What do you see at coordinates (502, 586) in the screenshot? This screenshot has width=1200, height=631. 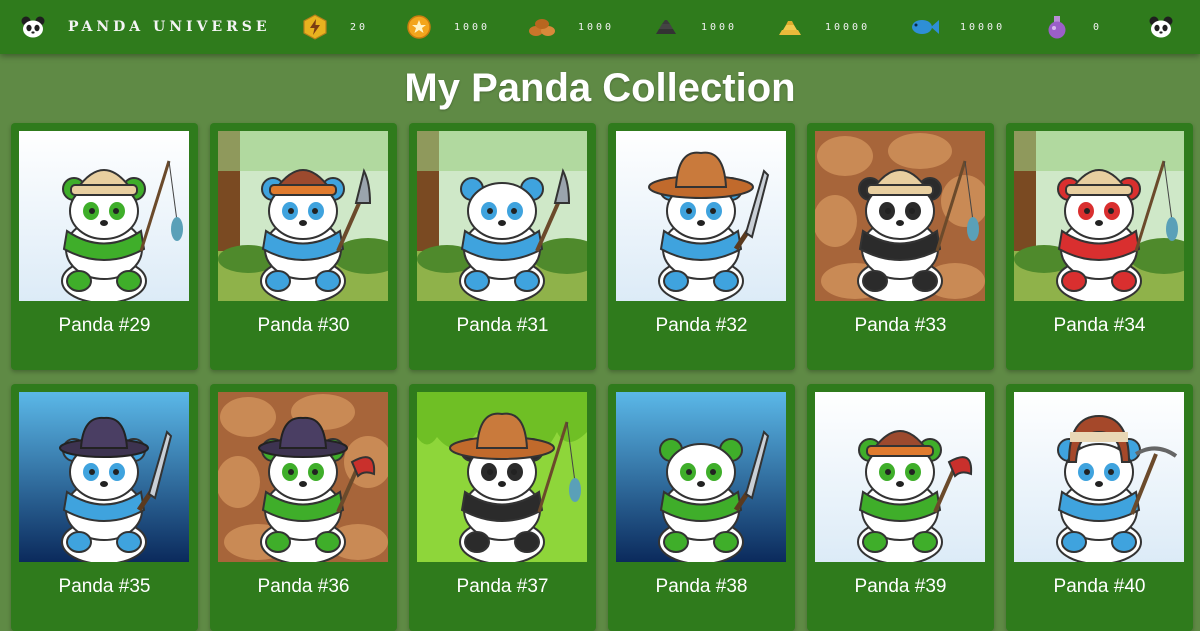 I see `panda-name: Panda #37` at bounding box center [502, 586].